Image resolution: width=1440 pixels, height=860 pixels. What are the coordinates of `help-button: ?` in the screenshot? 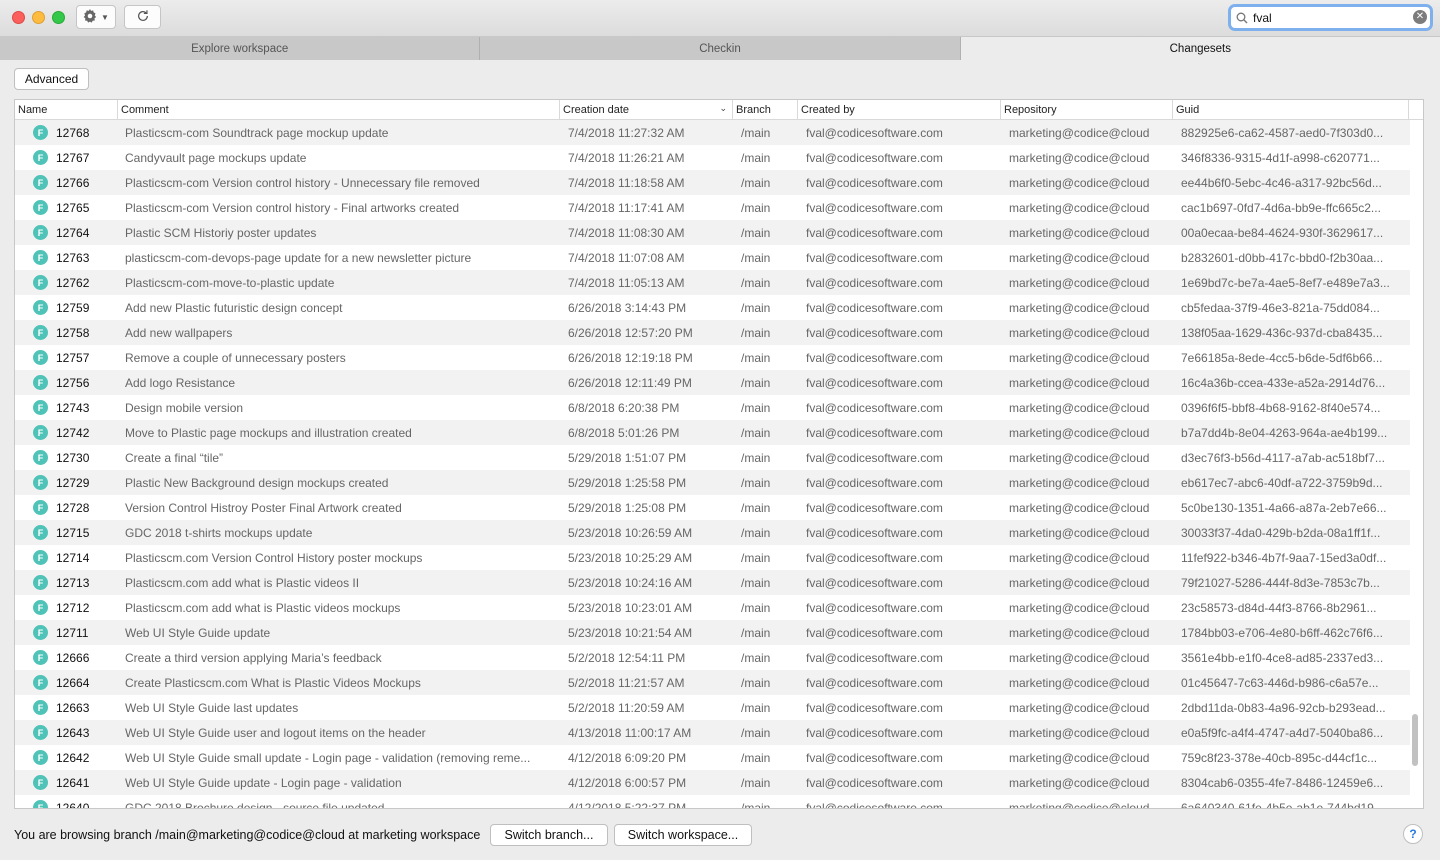 It's located at (1413, 834).